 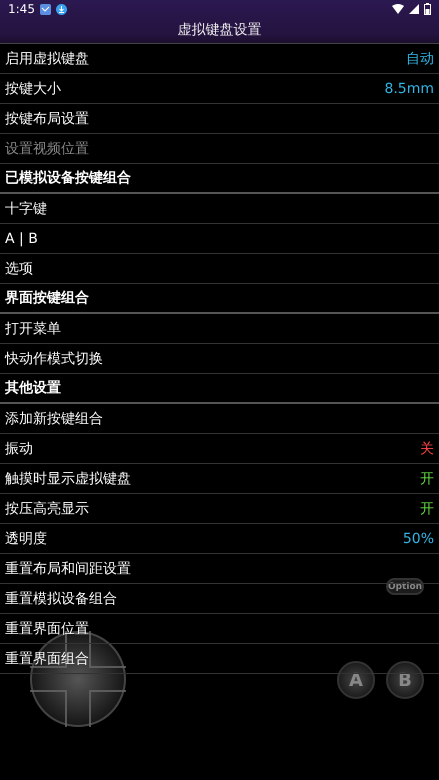 I want to click on status-time: 1:45, so click(x=21, y=9).